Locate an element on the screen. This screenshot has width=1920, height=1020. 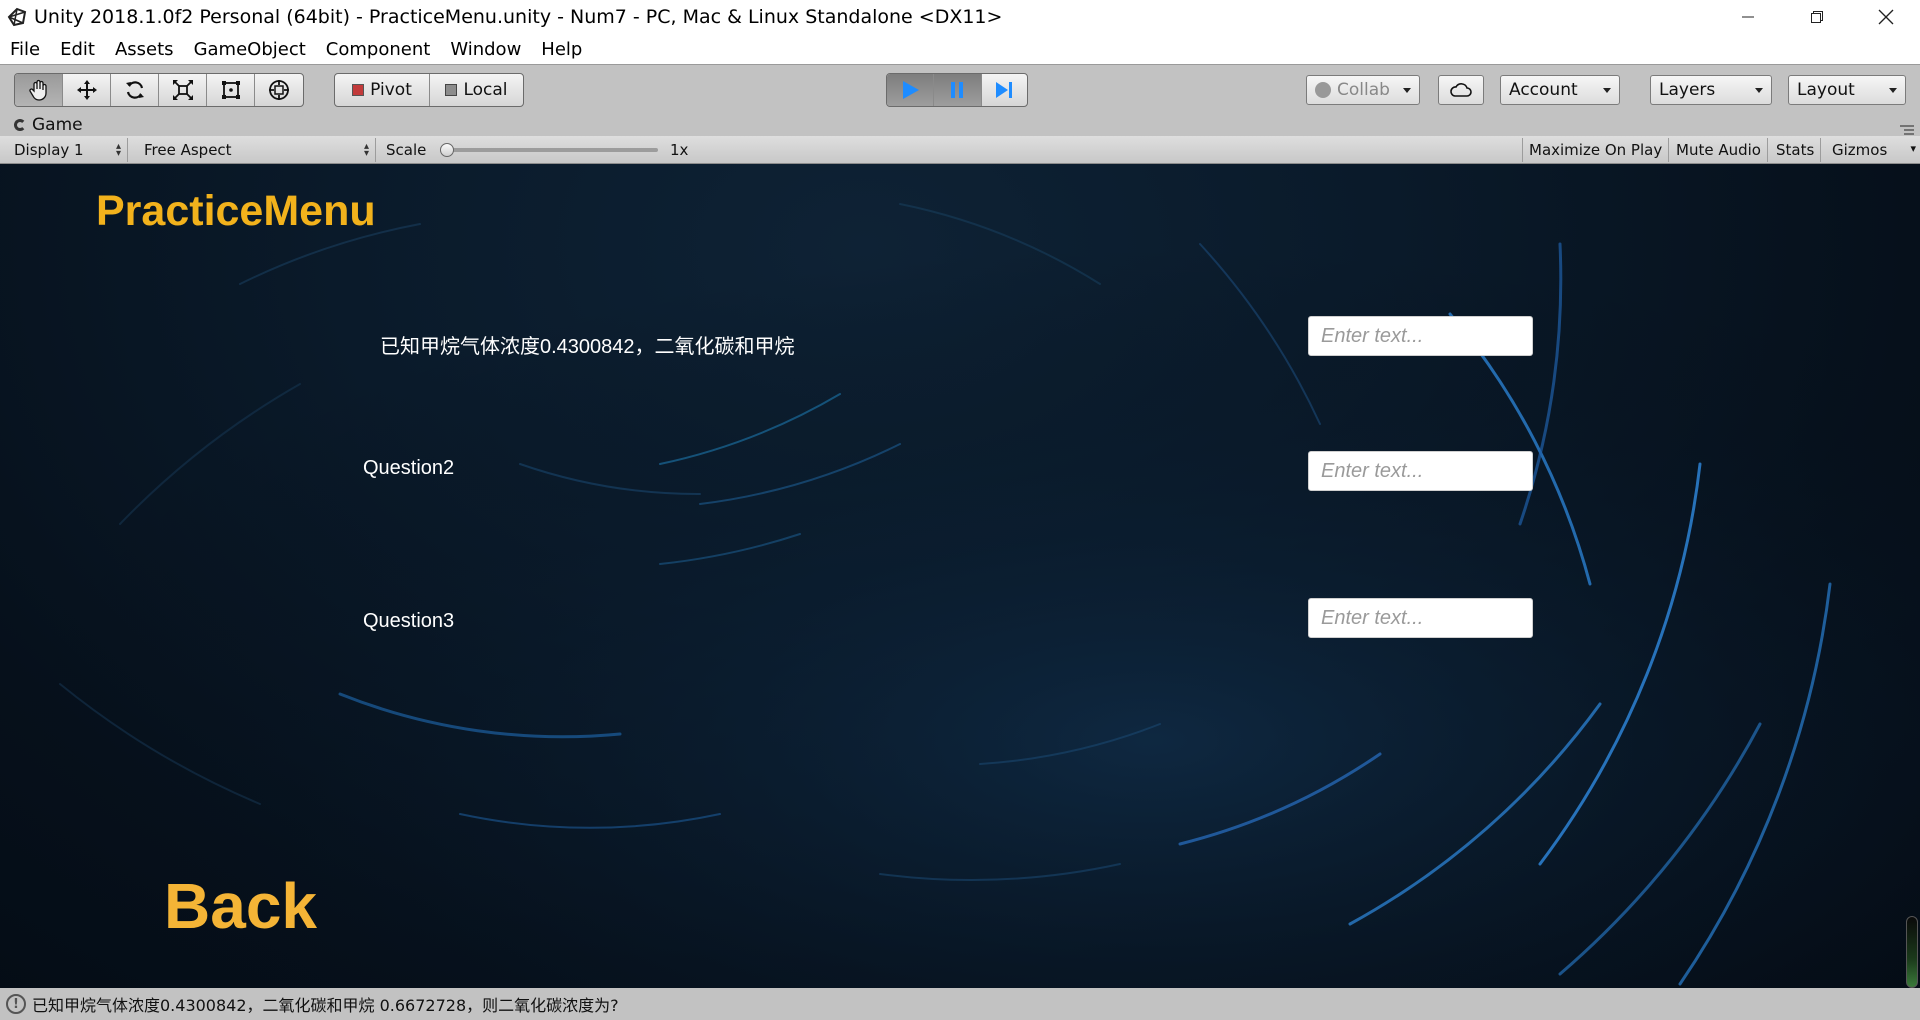
account-label: Account is located at coordinates (1543, 90).